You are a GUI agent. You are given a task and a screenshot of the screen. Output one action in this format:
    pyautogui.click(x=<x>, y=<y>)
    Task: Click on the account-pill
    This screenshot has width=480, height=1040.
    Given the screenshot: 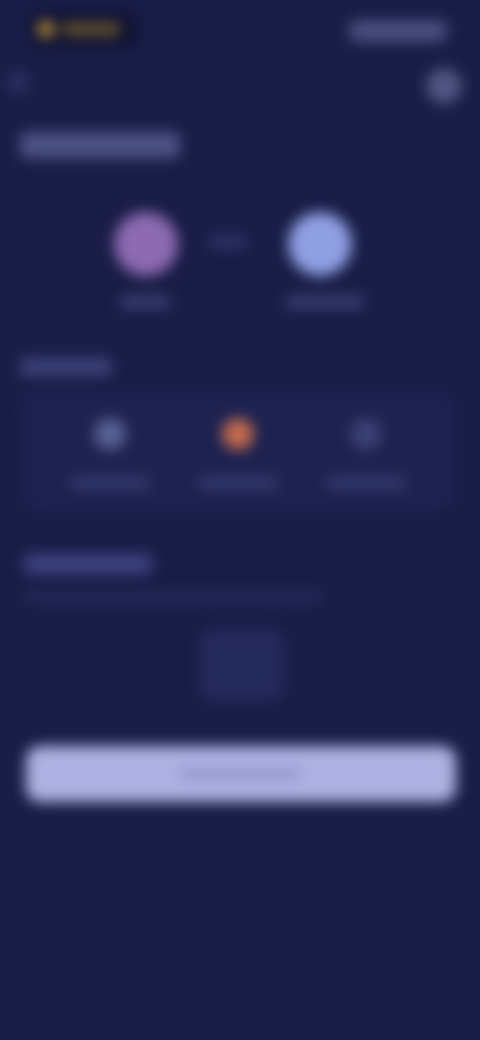 What is the action you would take?
    pyautogui.click(x=398, y=31)
    